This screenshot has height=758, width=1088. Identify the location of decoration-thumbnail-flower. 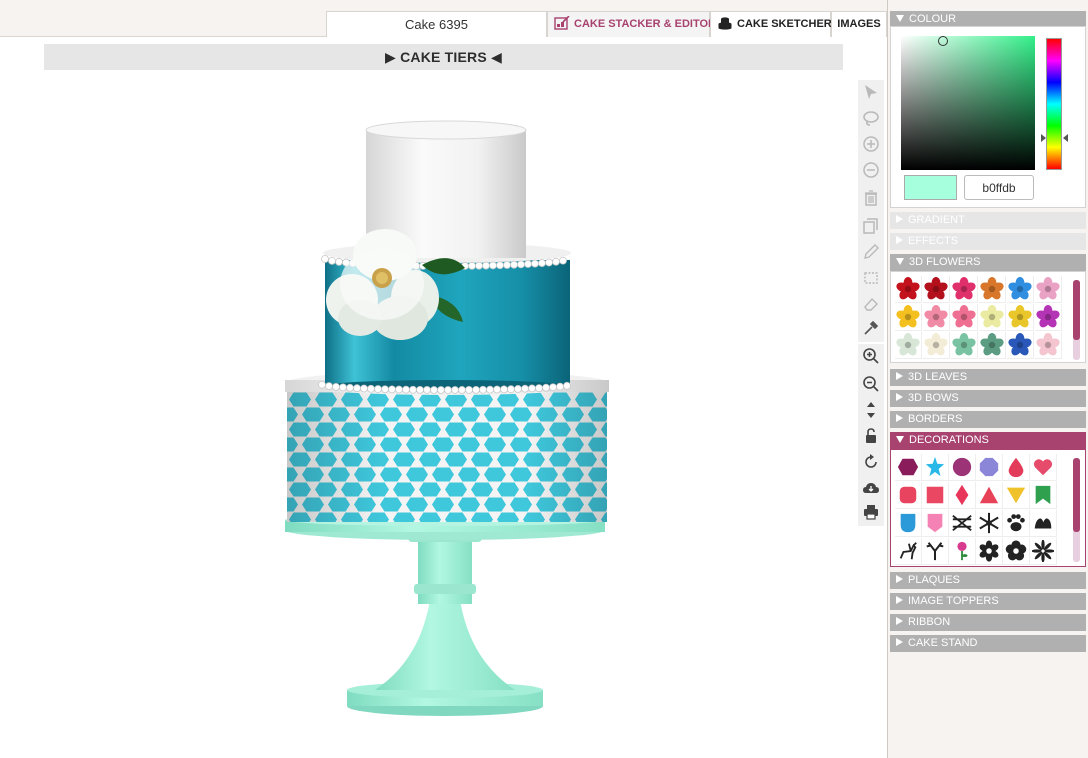
(989, 551).